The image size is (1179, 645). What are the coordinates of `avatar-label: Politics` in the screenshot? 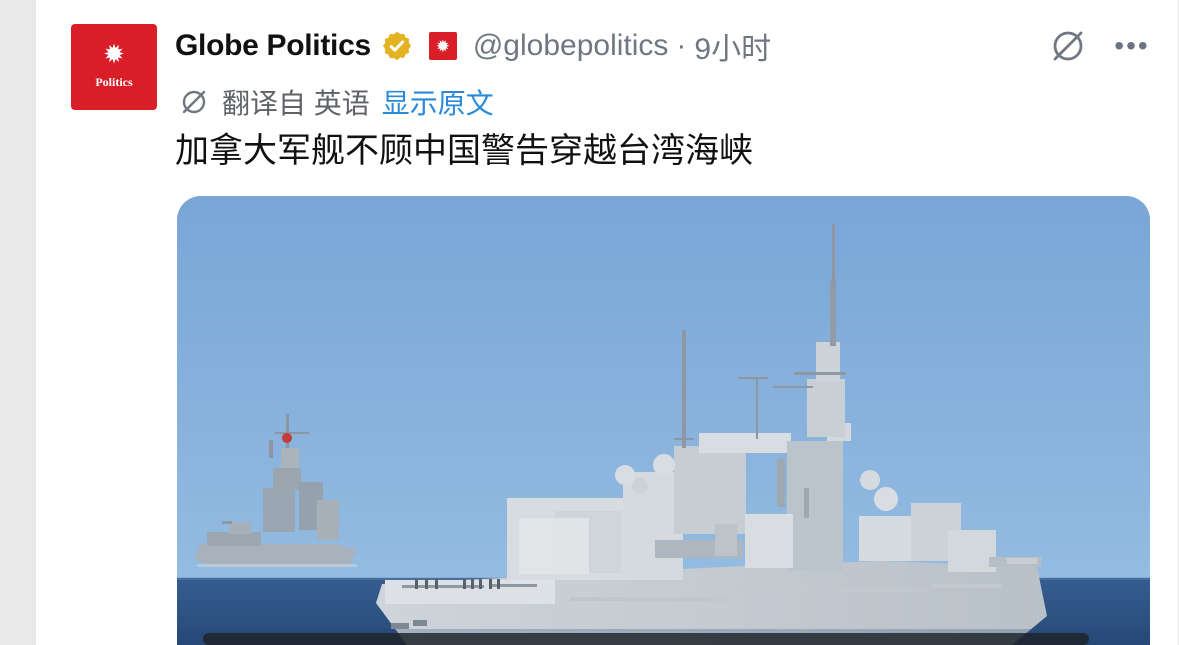 It's located at (114, 81).